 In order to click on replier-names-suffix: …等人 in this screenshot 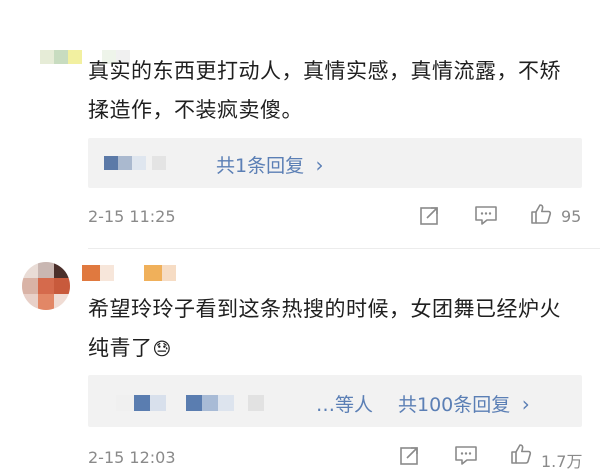, I will do `click(344, 403)`.